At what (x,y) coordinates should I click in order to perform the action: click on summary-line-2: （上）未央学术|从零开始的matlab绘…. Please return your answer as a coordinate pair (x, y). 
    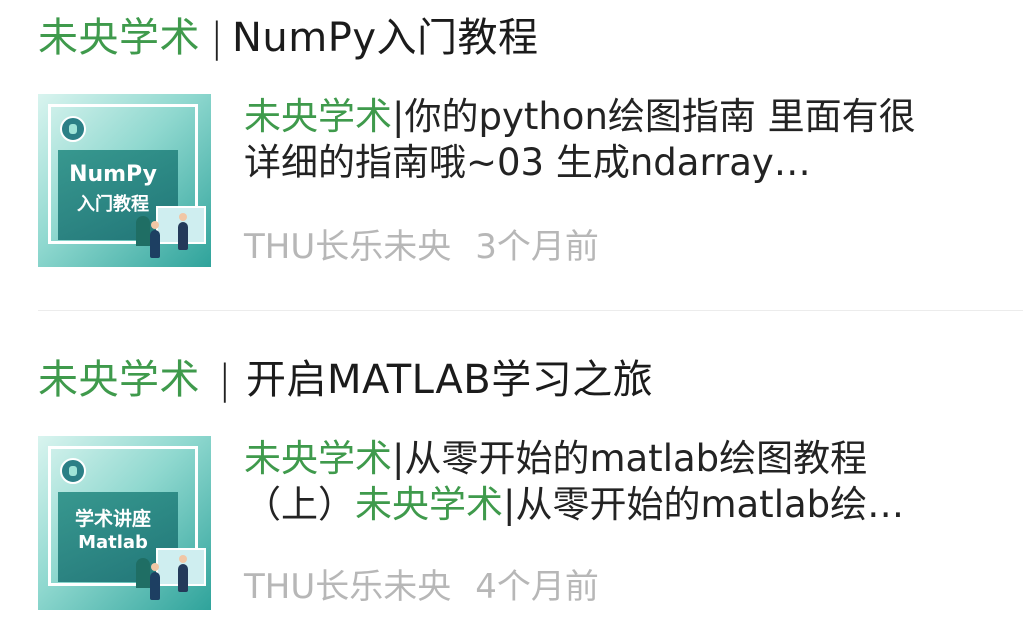
    Looking at the image, I should click on (574, 505).